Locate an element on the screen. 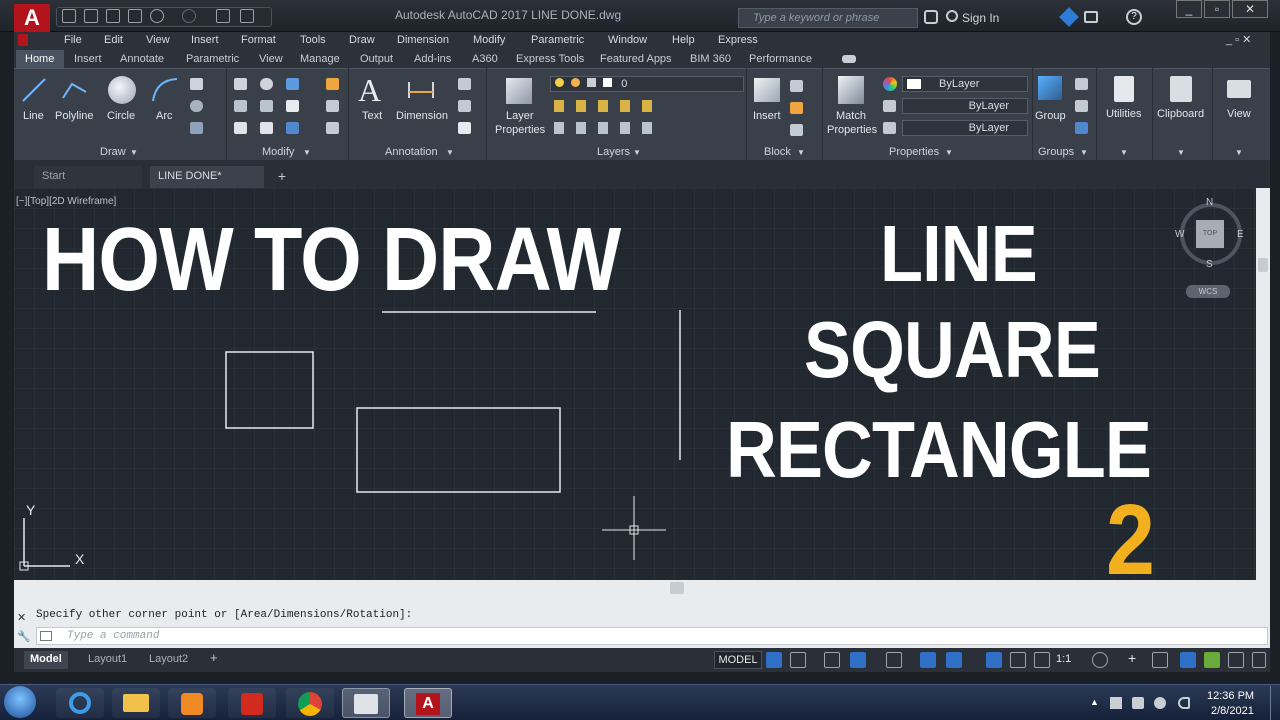 This screenshot has width=1280, height=720. command-customize-wrench-icon: 🔧 is located at coordinates (24, 636).